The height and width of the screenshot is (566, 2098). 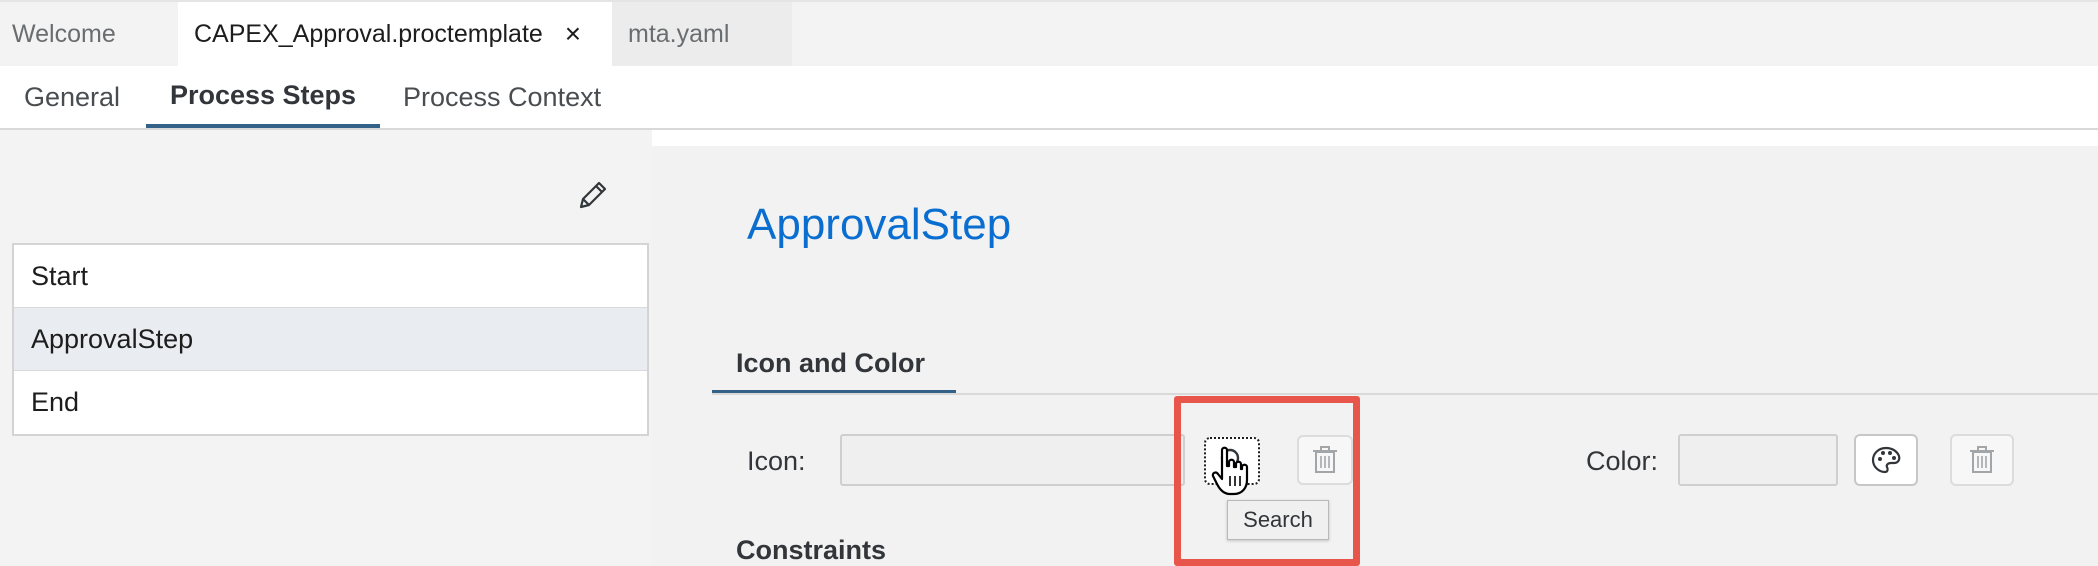 I want to click on color-field, so click(x=1758, y=460).